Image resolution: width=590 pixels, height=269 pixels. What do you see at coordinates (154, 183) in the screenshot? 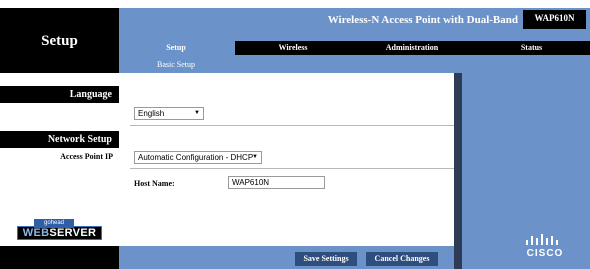
I see `host-name-label: Host Name:` at bounding box center [154, 183].